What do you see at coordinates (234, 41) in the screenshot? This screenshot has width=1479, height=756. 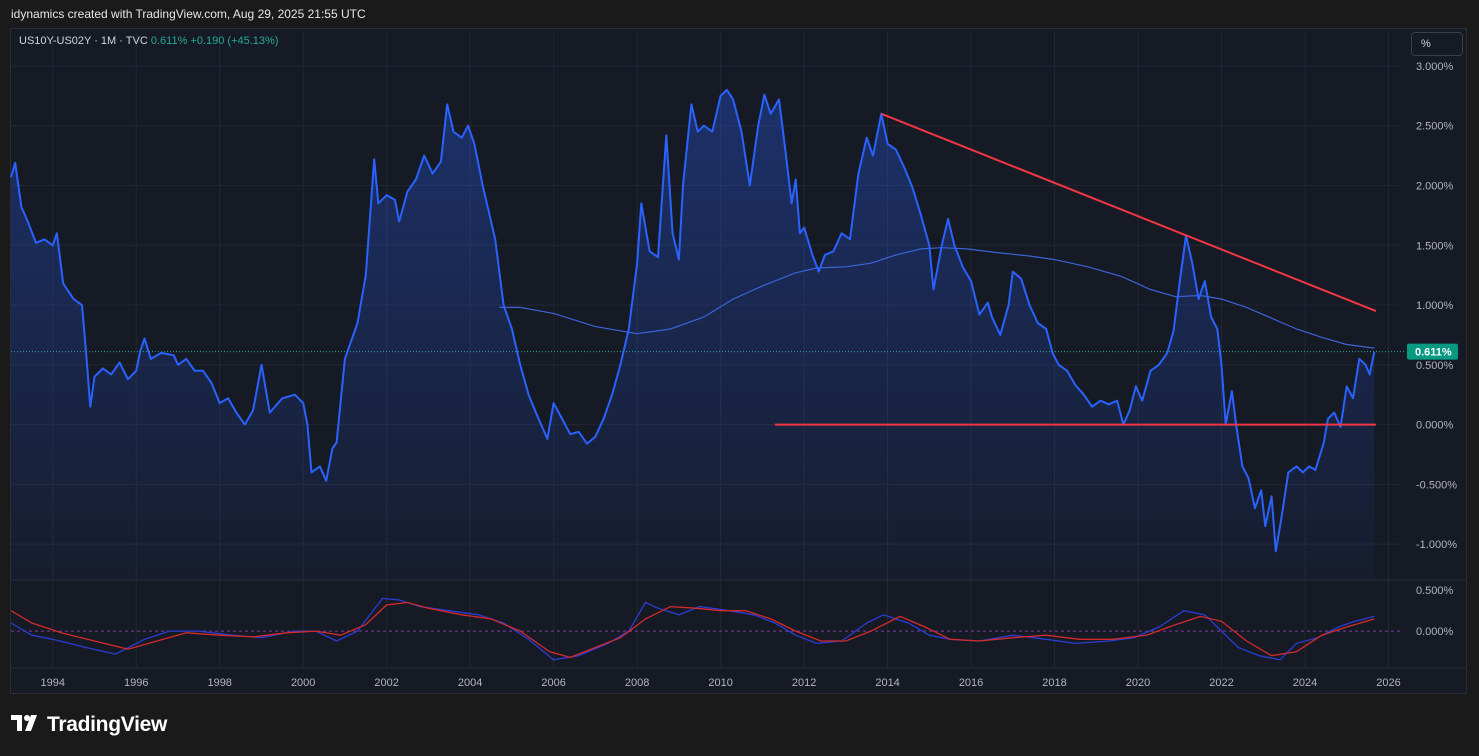 I see `legend-change: +0.190 (+45.13%)` at bounding box center [234, 41].